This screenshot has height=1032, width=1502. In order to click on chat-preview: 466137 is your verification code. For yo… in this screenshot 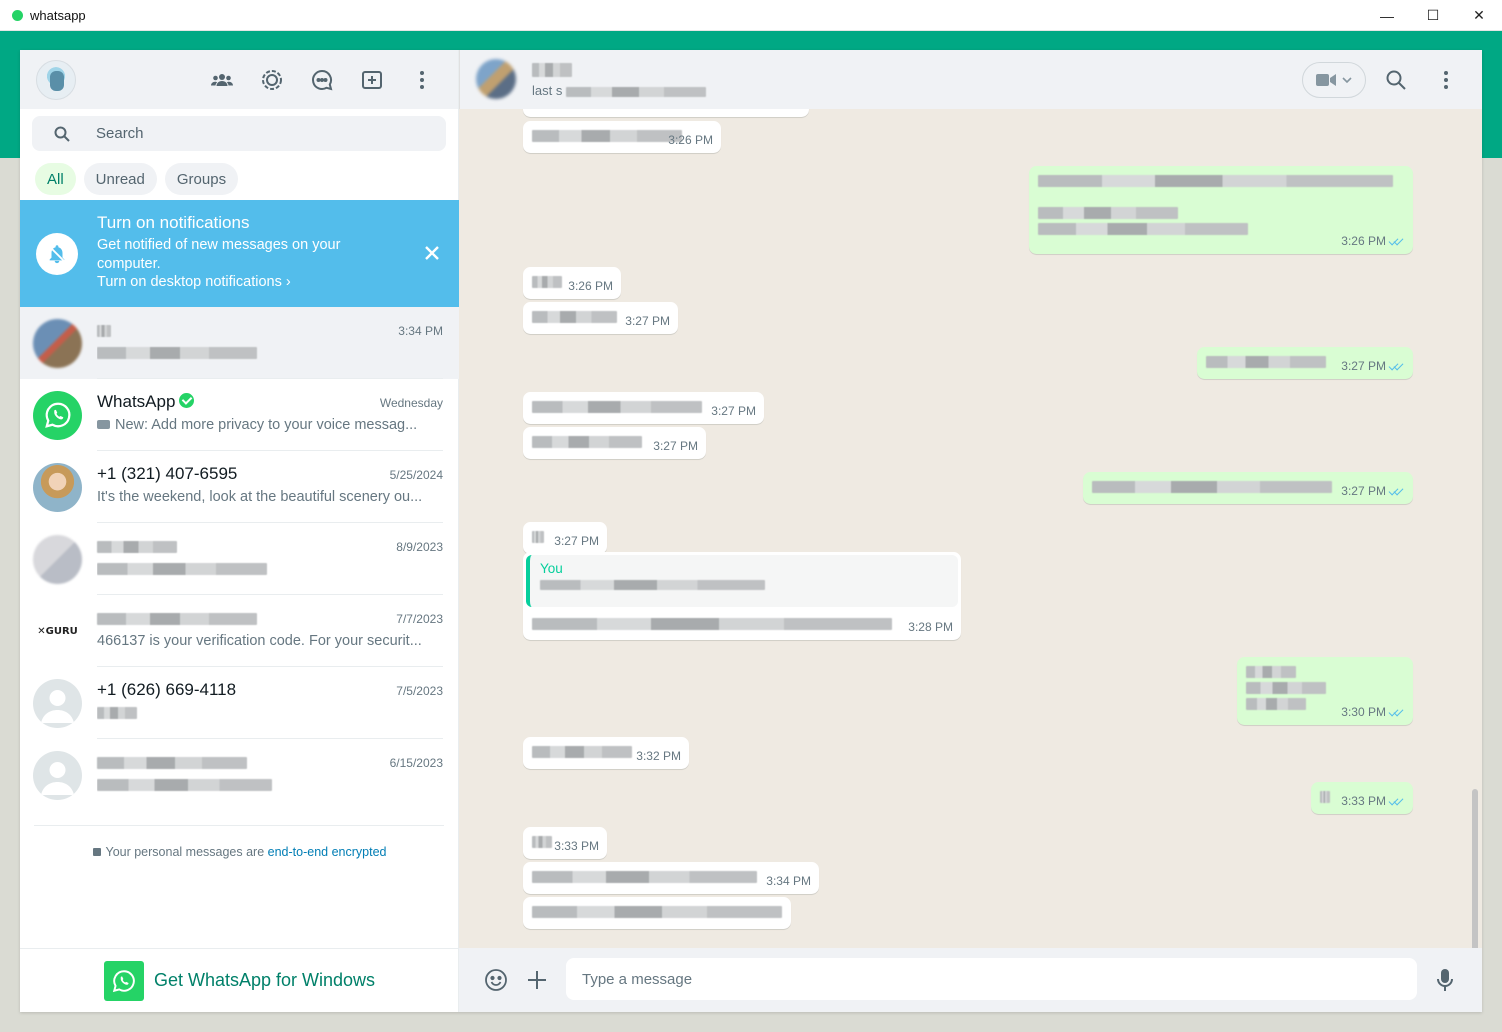, I will do `click(259, 641)`.